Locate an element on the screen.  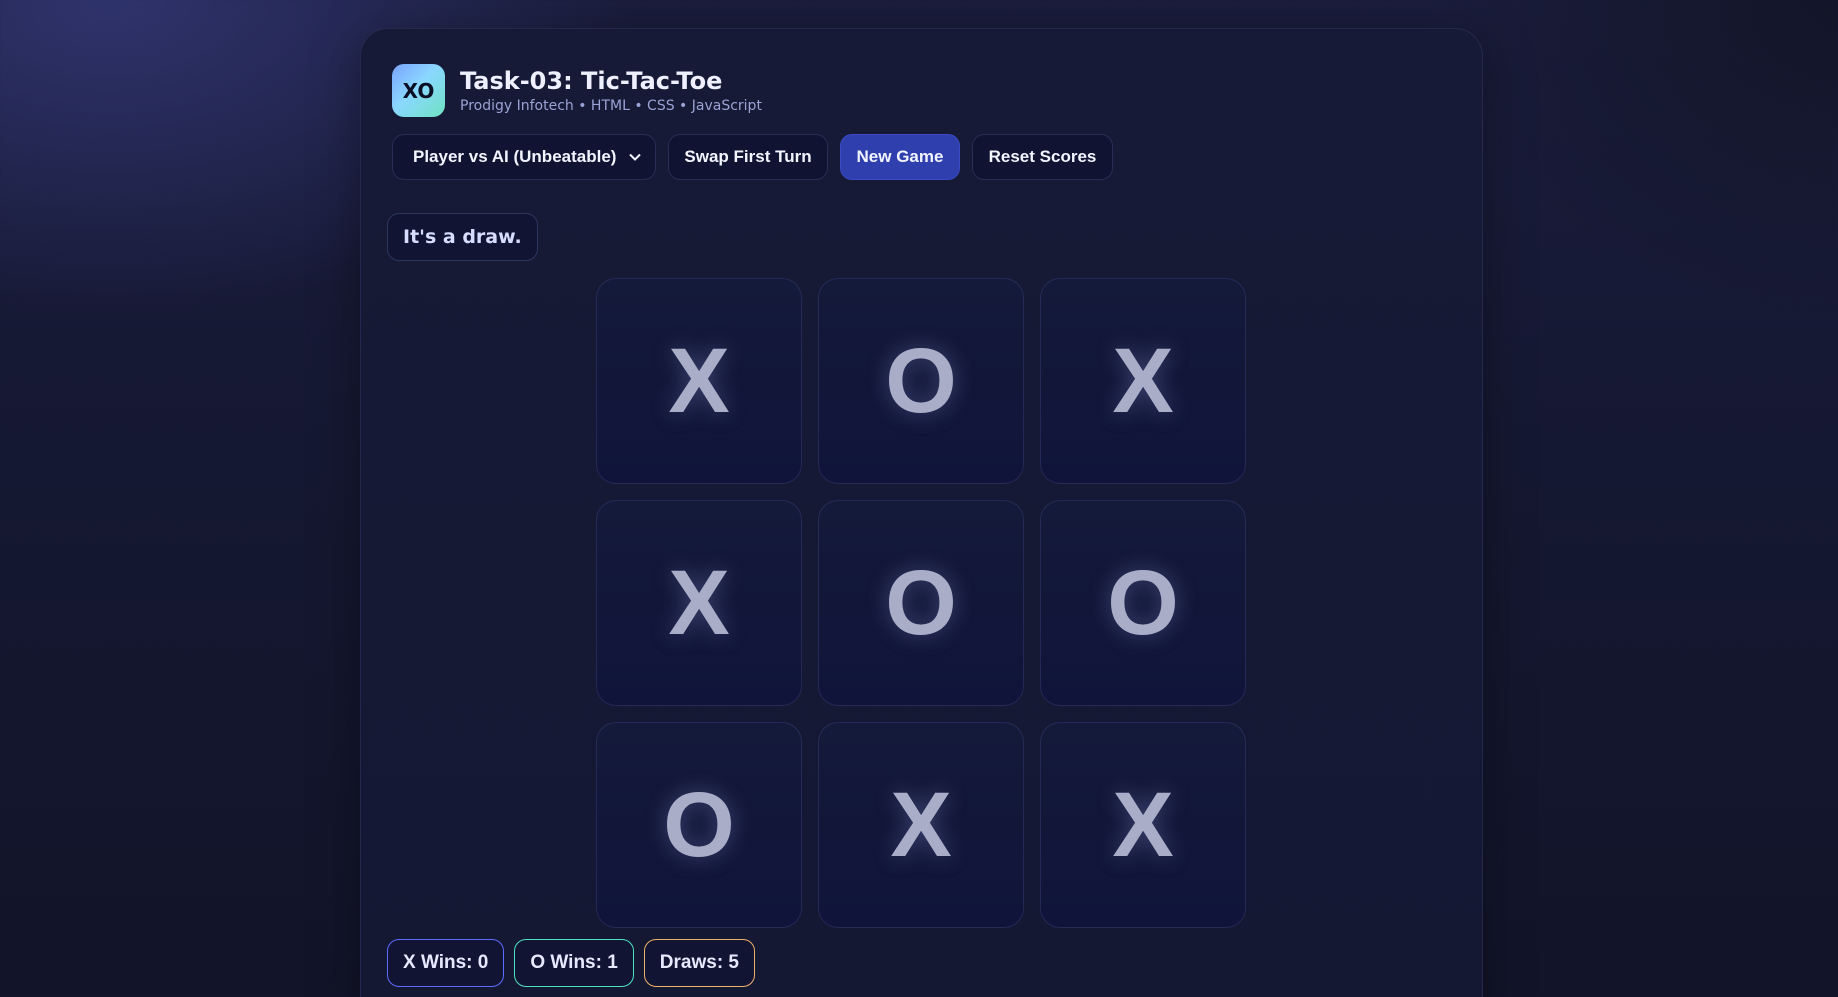
chevron-down-icon is located at coordinates (635, 157).